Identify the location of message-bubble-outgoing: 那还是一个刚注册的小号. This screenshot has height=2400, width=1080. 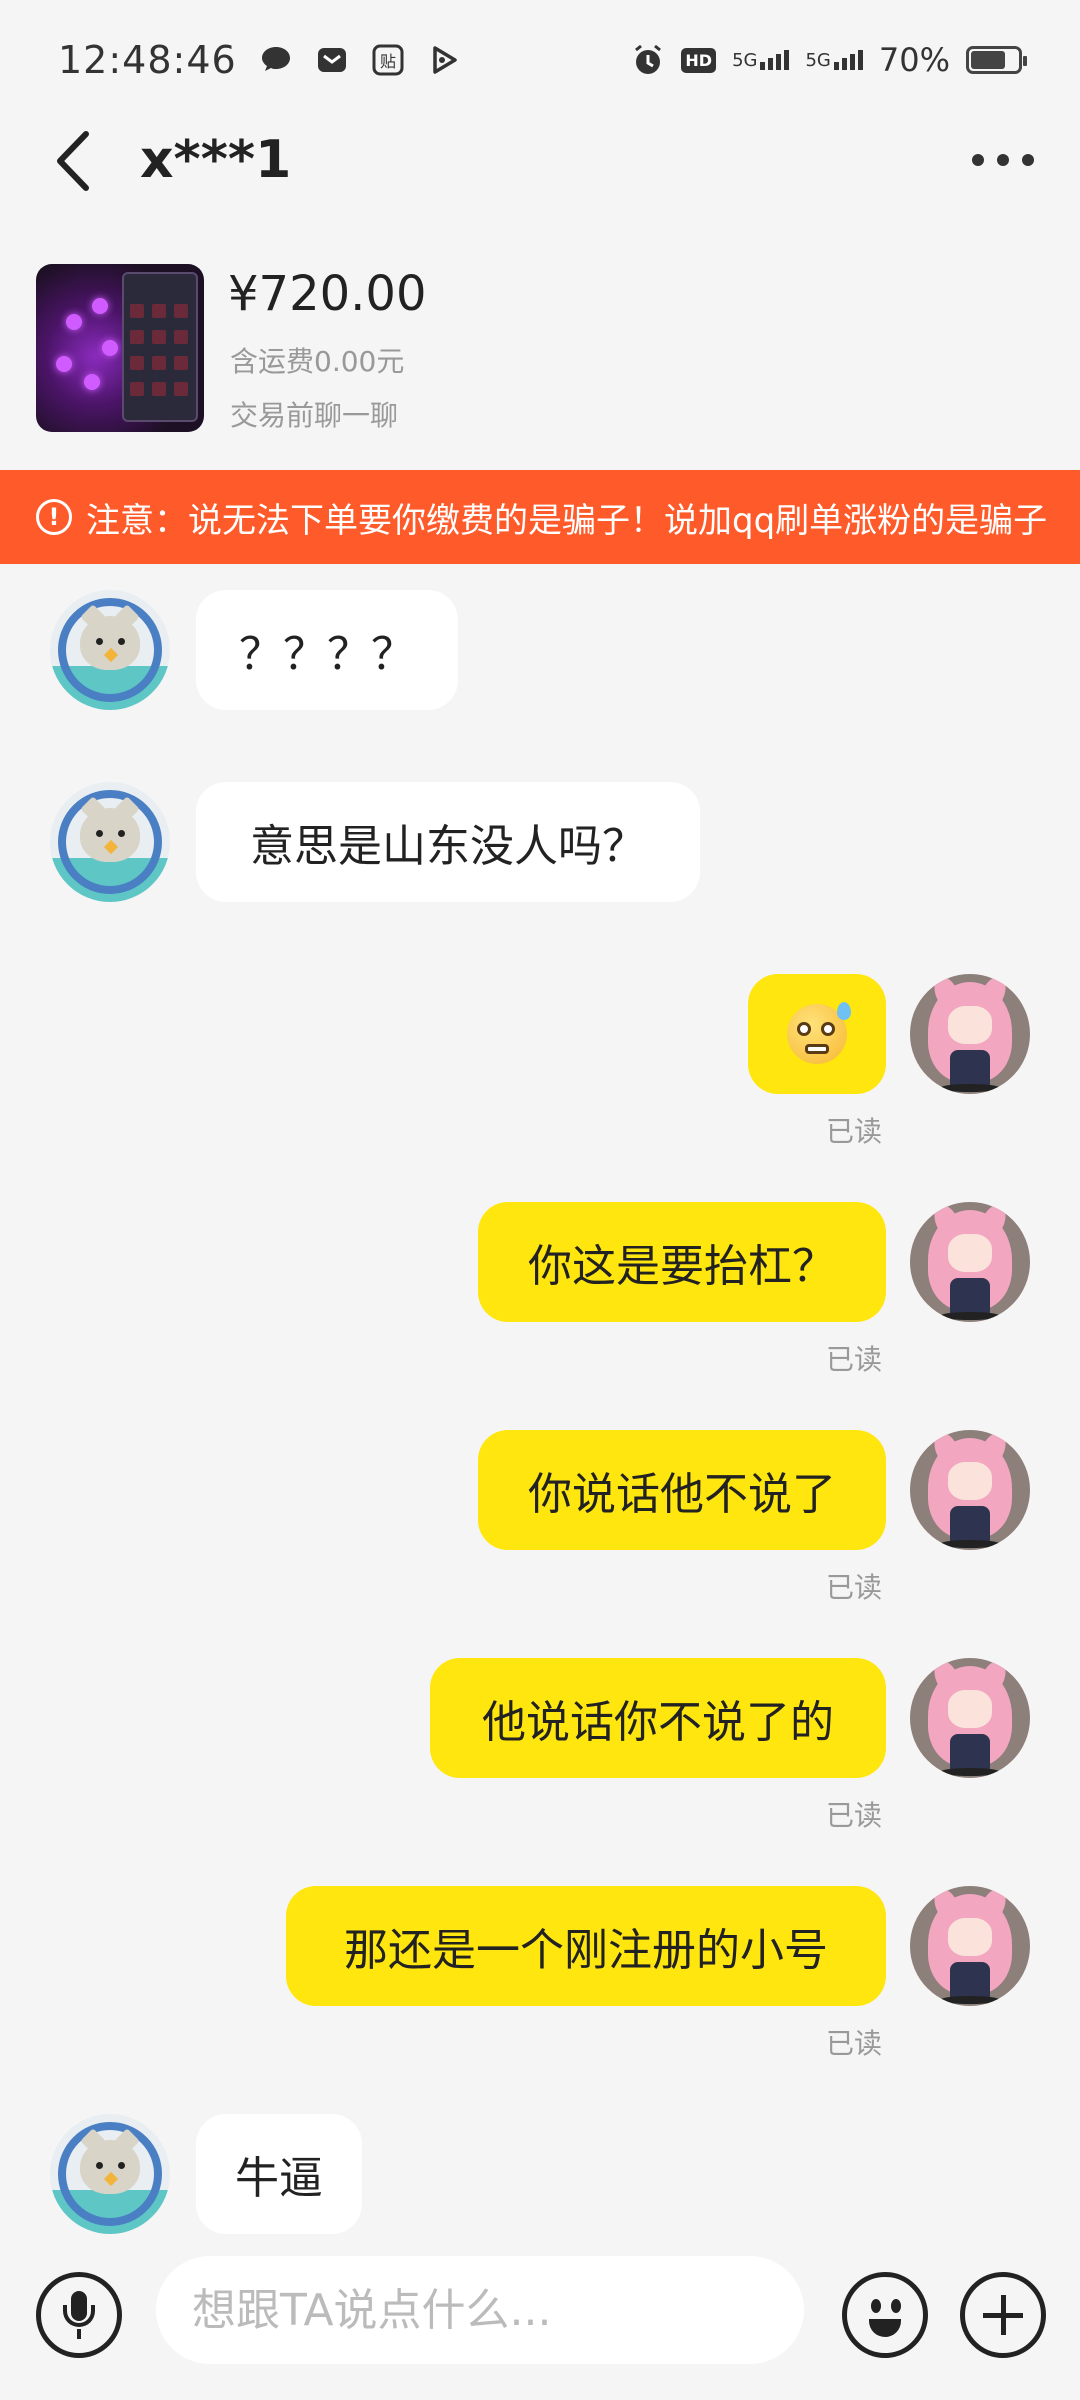
(586, 1946).